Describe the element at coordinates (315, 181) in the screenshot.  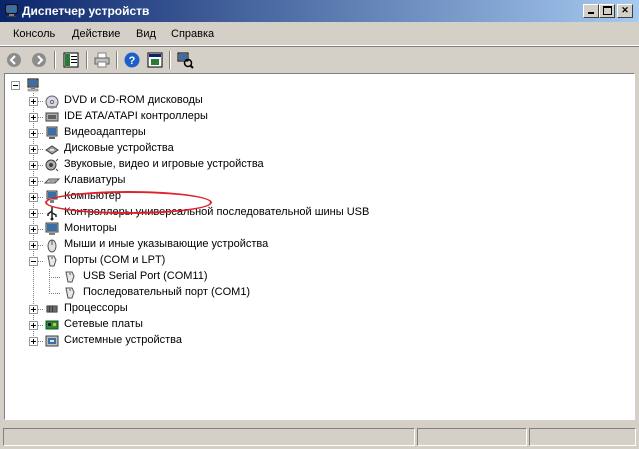
I see `tree-category: Клавиатуры` at that location.